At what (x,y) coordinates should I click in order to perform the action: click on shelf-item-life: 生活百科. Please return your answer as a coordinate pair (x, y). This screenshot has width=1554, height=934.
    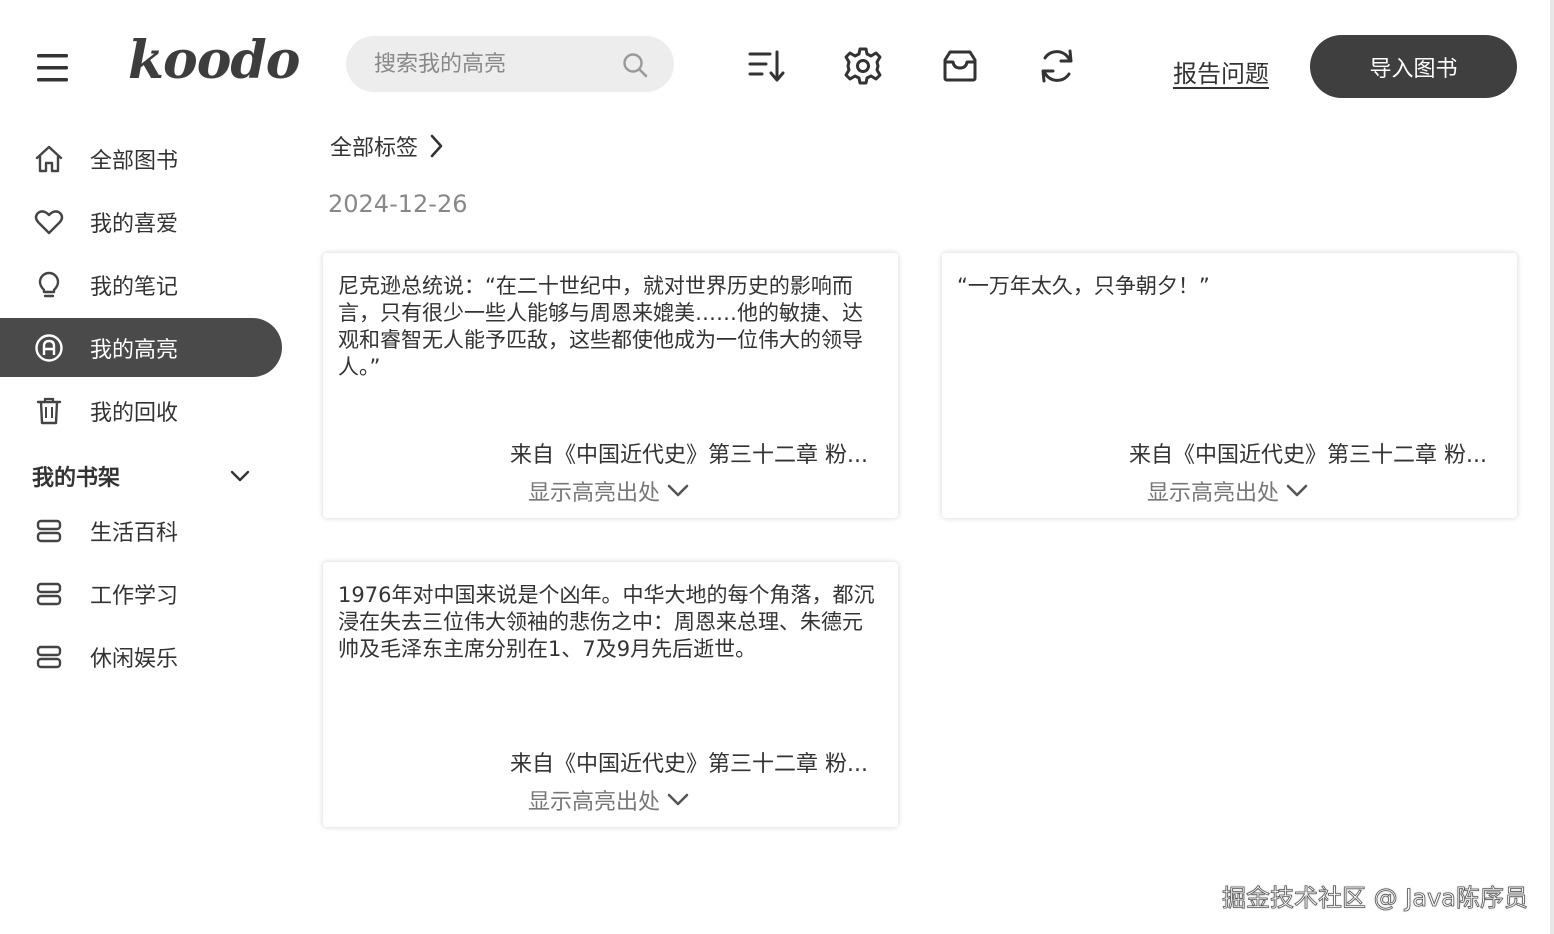
    Looking at the image, I should click on (141, 530).